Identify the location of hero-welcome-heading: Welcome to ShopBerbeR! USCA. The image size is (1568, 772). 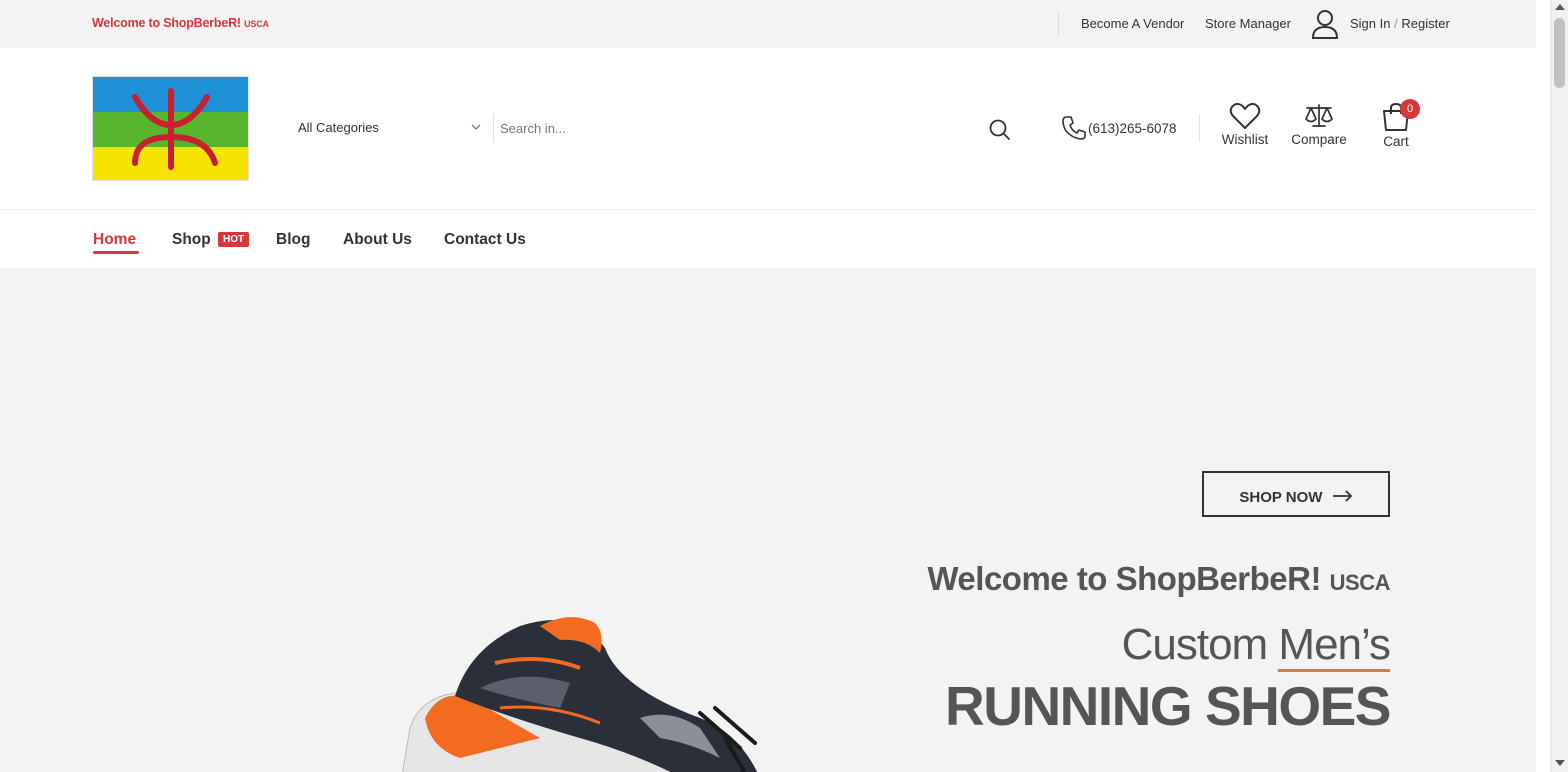
(1158, 578).